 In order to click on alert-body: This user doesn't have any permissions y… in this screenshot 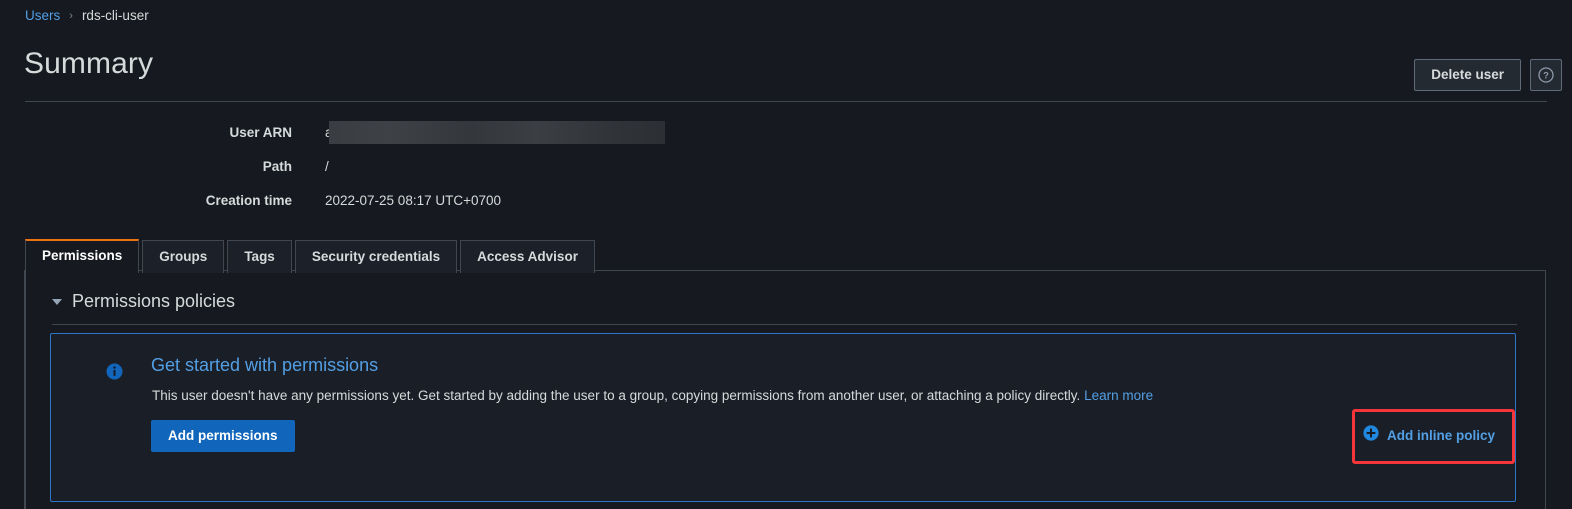, I will do `click(652, 396)`.